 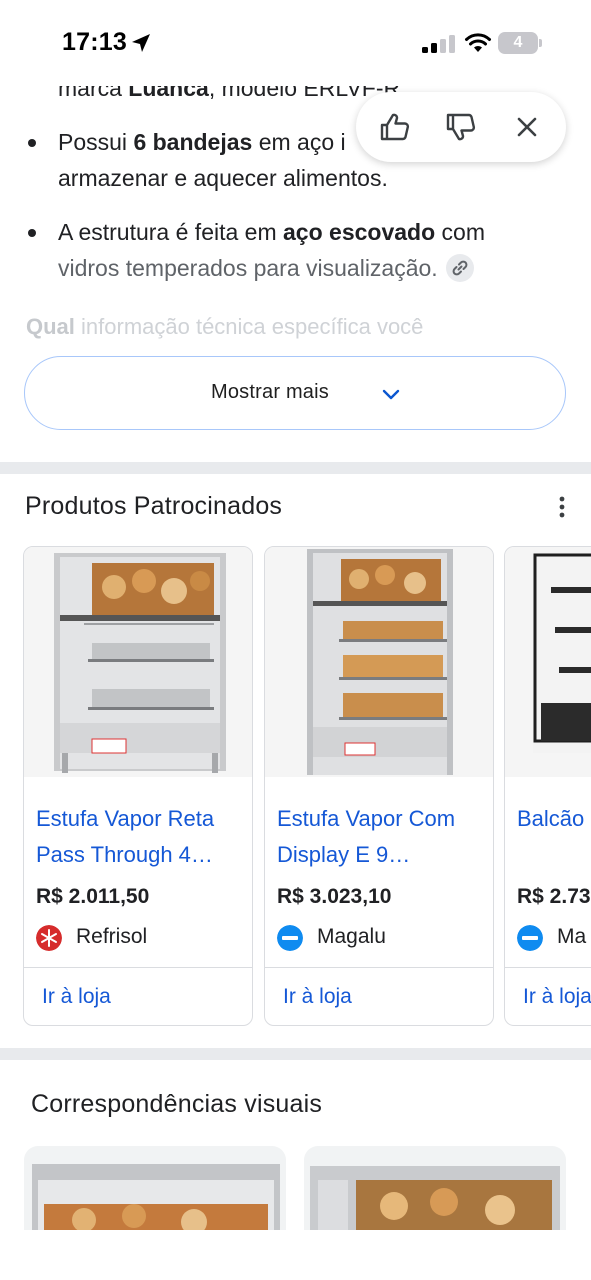 I want to click on visual-matches-title: Correspondências visuais, so click(x=177, y=1104).